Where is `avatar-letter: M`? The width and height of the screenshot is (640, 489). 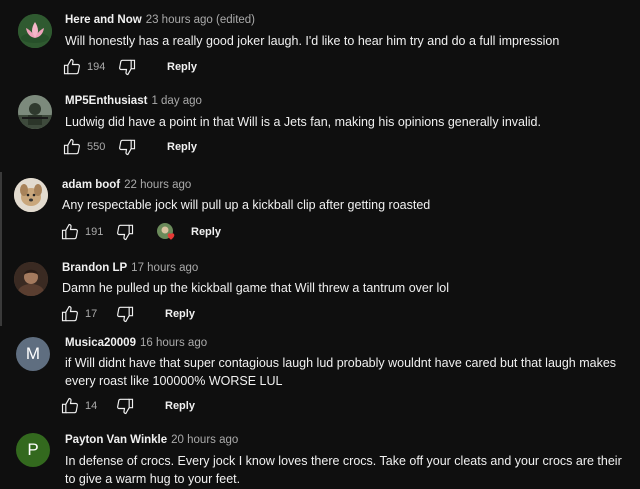 avatar-letter: M is located at coordinates (33, 353).